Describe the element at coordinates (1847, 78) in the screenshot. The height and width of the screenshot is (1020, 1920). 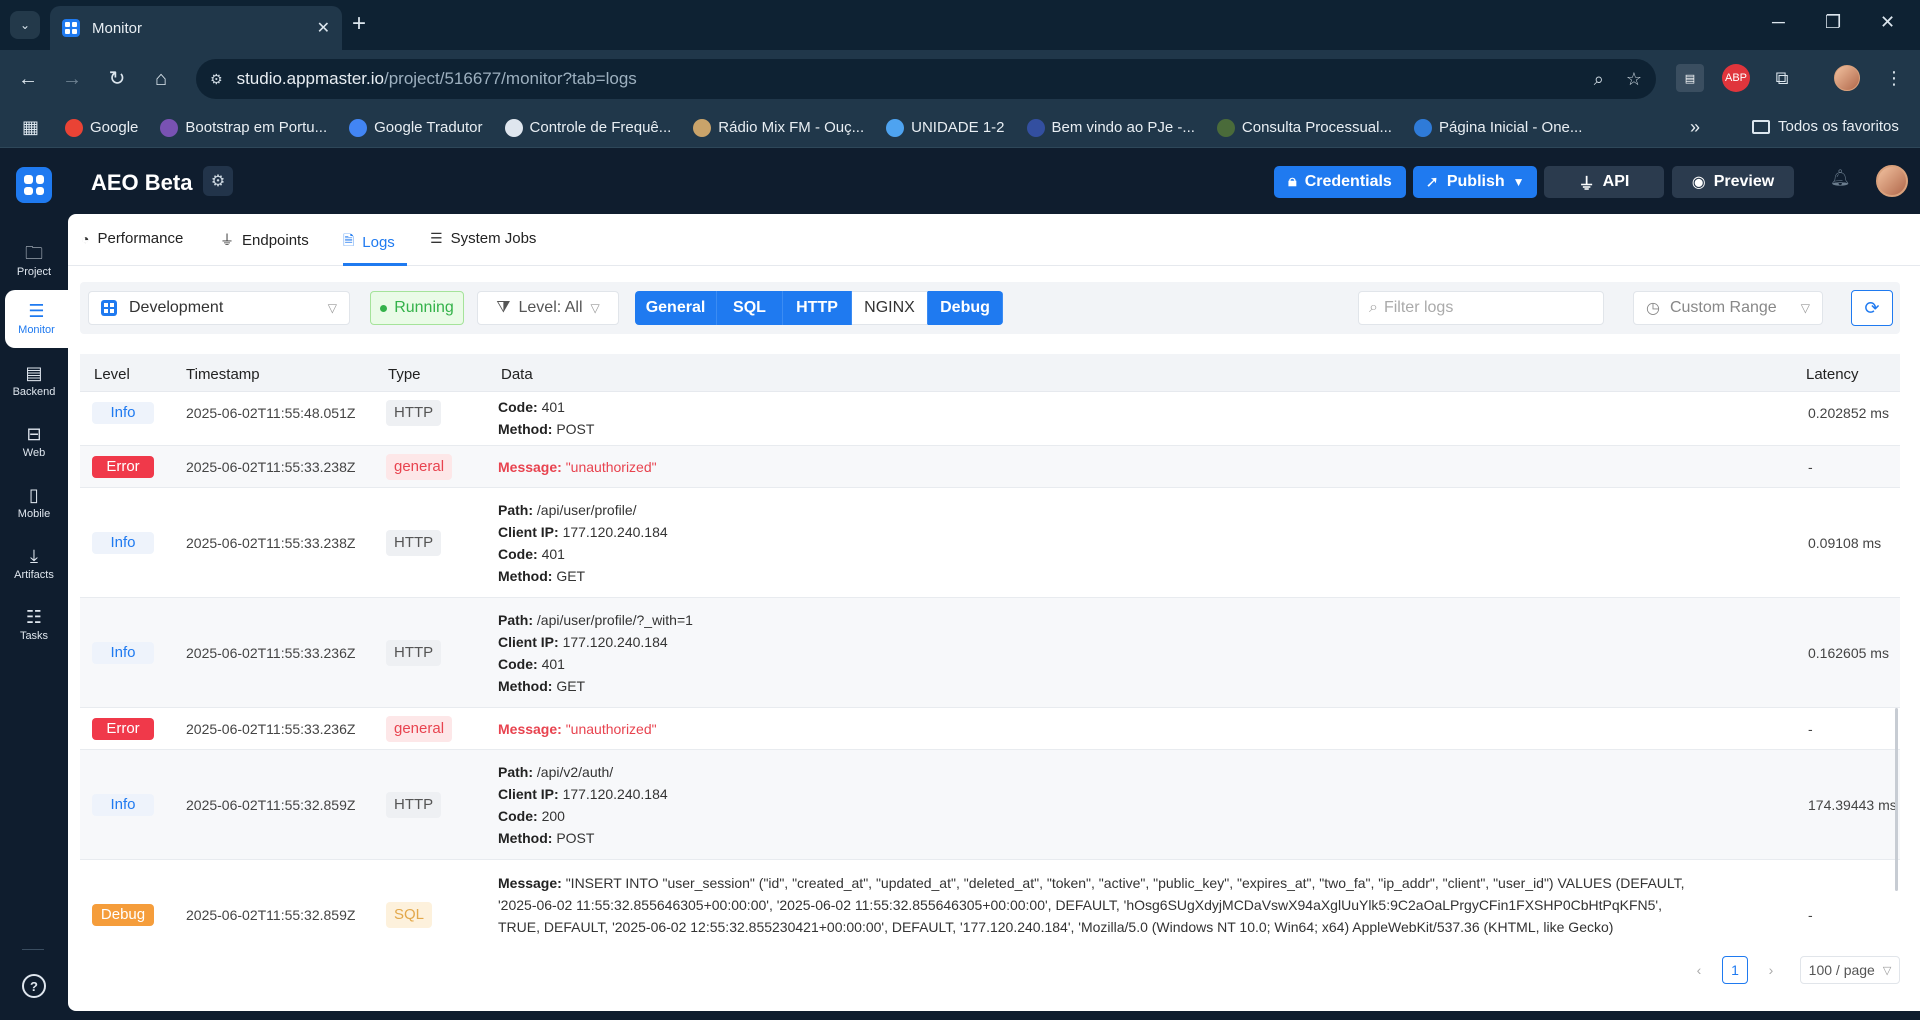
I see `profile-avatar` at that location.